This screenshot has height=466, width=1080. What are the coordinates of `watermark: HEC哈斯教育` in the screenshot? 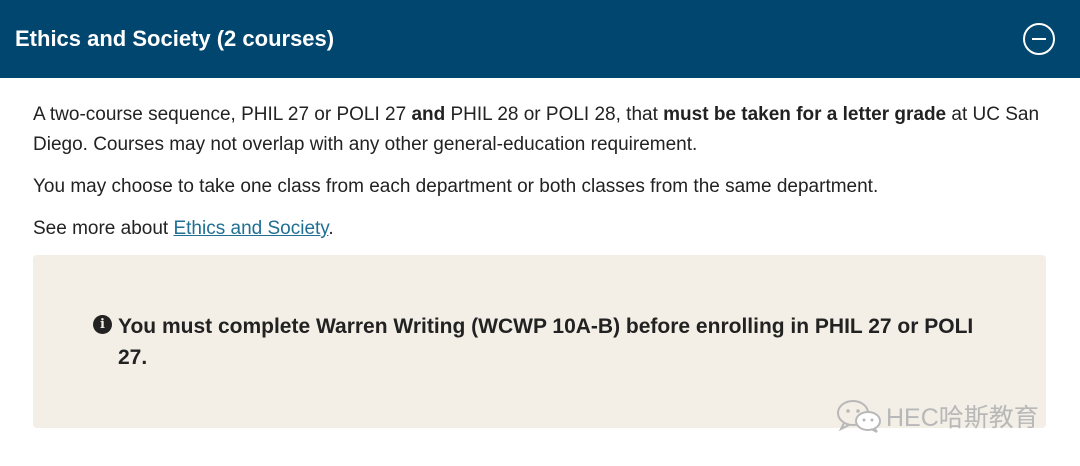 It's located at (937, 416).